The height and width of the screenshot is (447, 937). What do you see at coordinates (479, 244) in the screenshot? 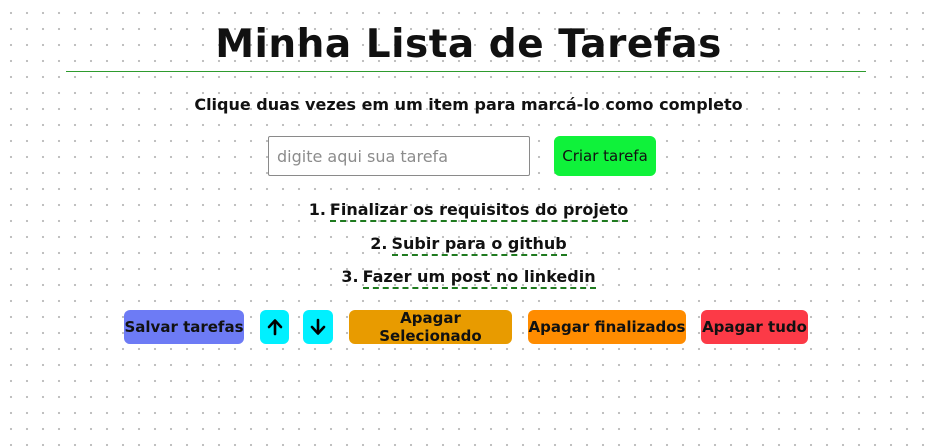
I see `task-text: Subir para o github` at bounding box center [479, 244].